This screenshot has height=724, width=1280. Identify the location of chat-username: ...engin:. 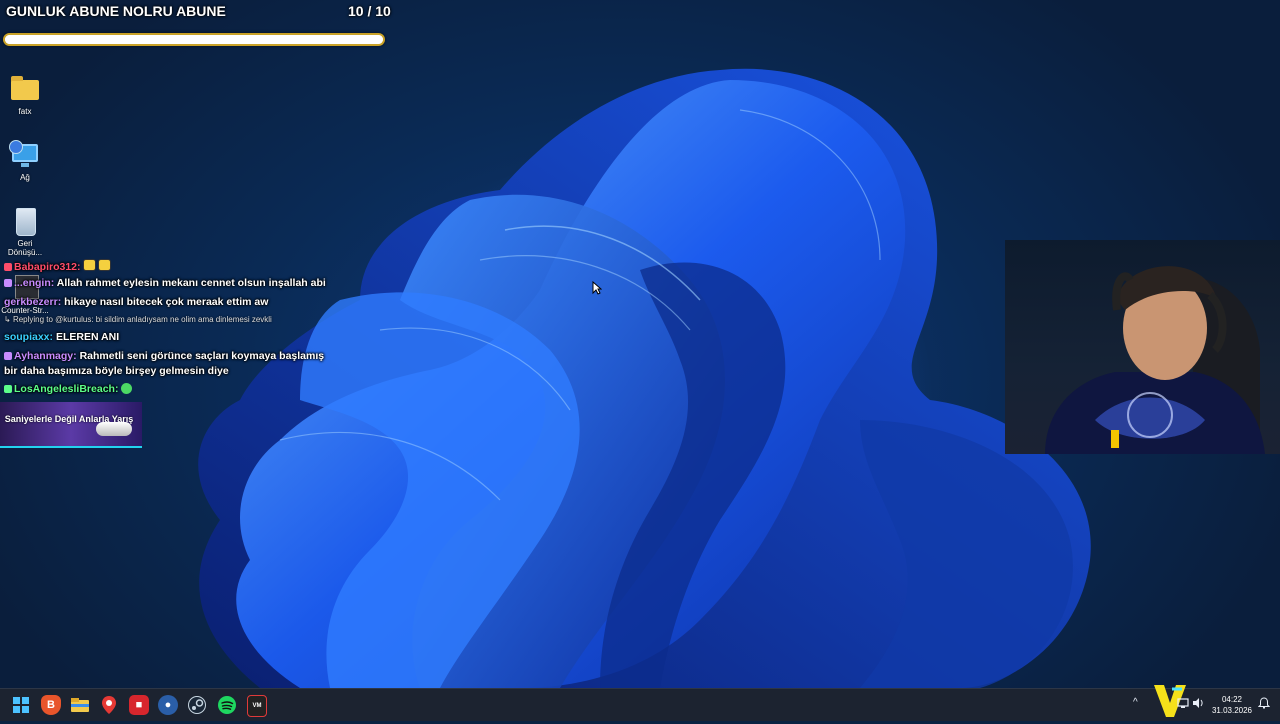
(34, 283).